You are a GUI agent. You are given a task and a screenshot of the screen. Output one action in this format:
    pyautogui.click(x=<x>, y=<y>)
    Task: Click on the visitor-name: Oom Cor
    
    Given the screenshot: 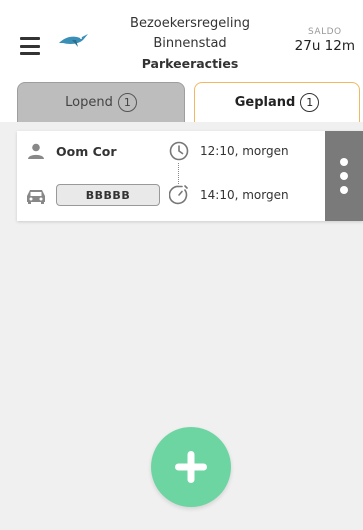 What is the action you would take?
    pyautogui.click(x=86, y=151)
    